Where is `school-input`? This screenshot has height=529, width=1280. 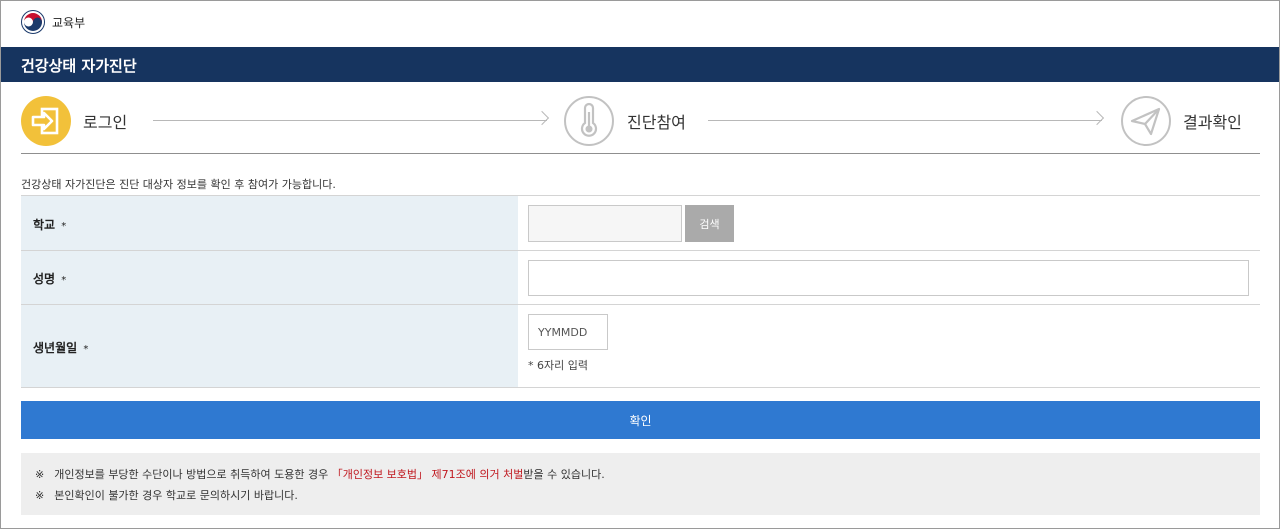
school-input is located at coordinates (605, 223).